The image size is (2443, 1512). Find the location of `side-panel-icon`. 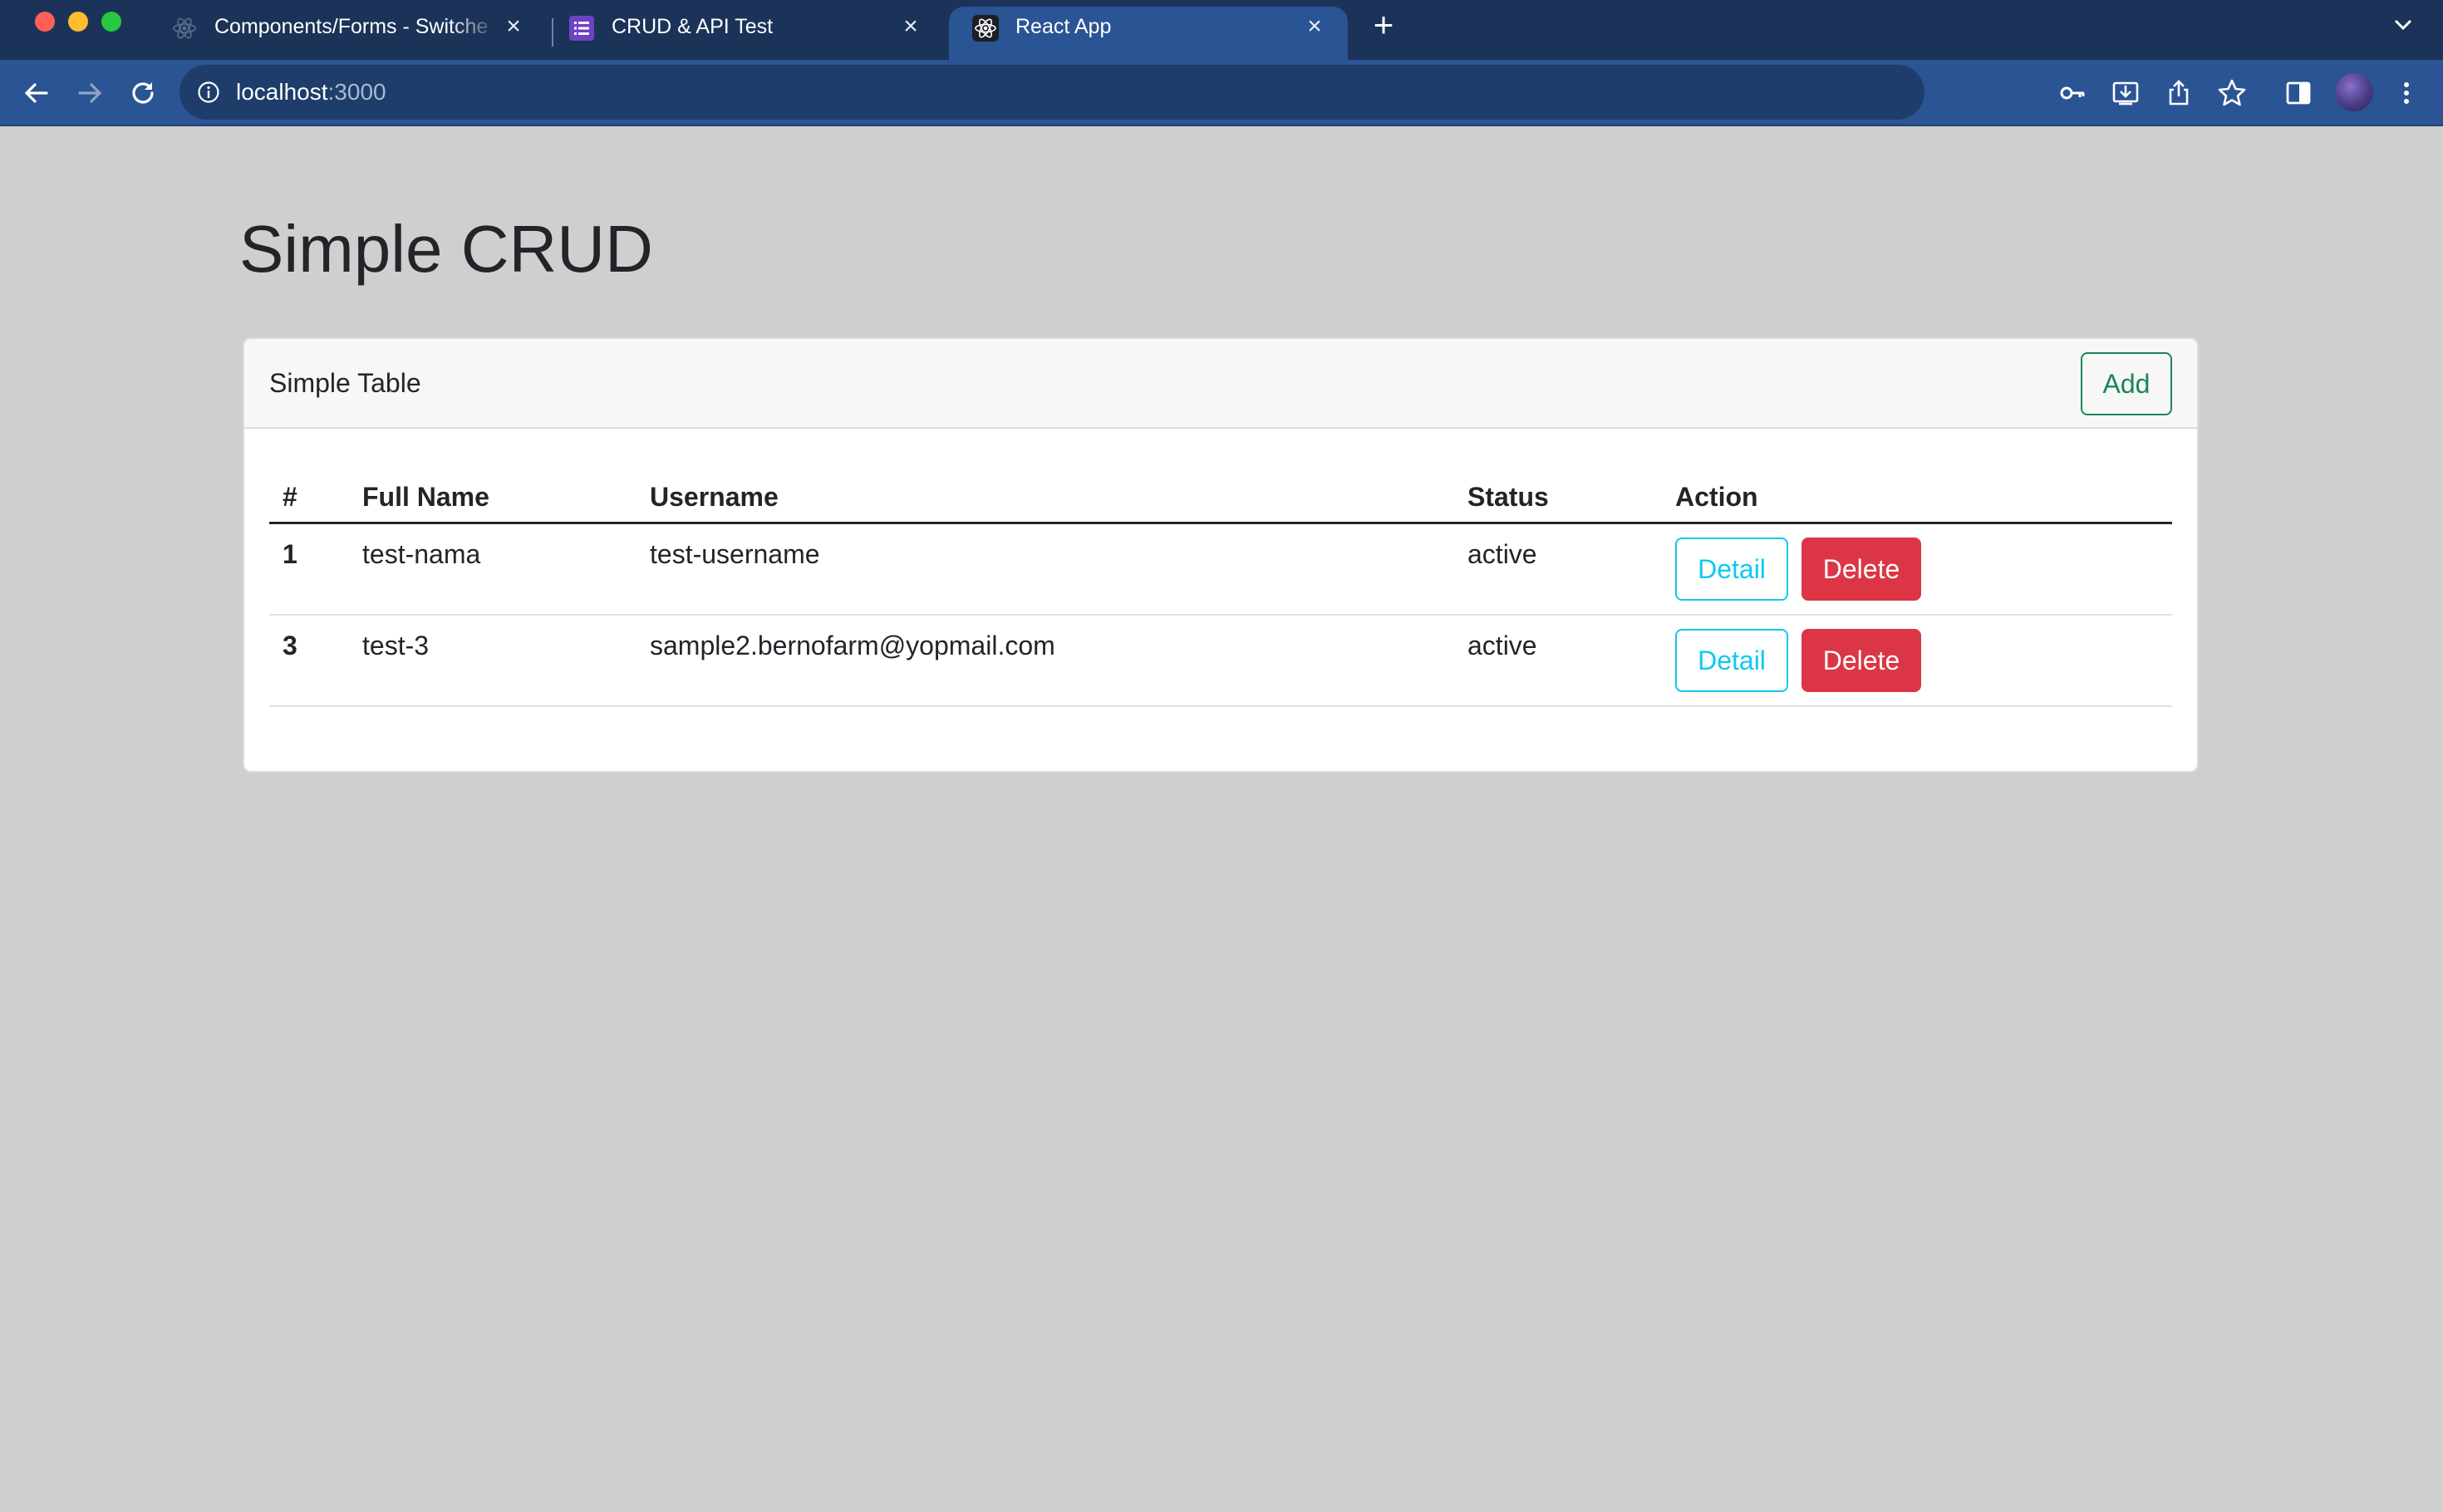

side-panel-icon is located at coordinates (2298, 93).